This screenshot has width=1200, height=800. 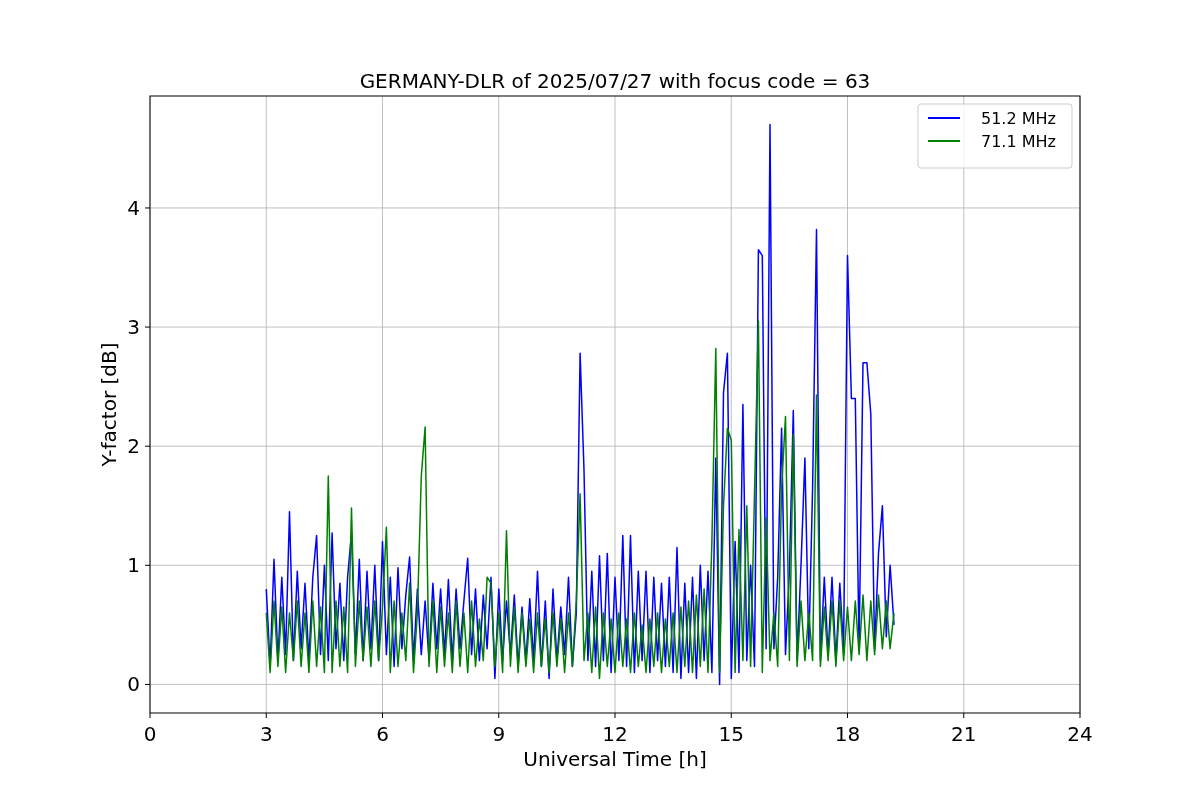 What do you see at coordinates (731, 734) in the screenshot?
I see `tick-label: 15` at bounding box center [731, 734].